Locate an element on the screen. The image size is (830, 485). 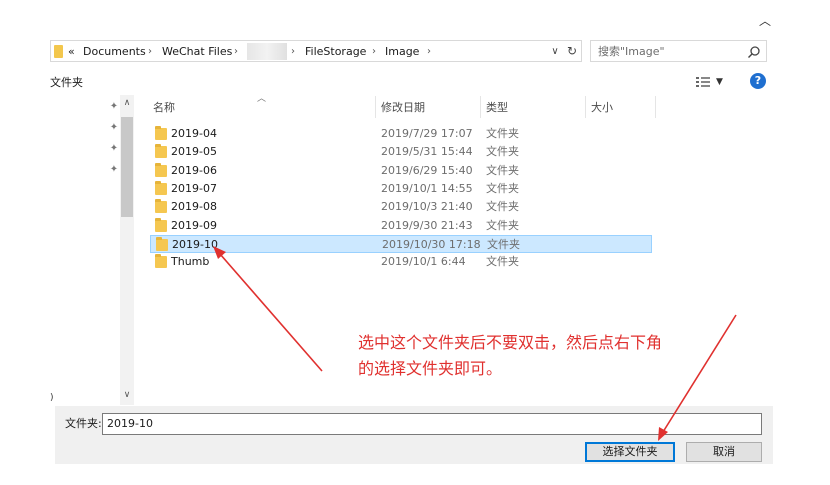
sort-ascending-icon: ︿ is located at coordinates (262, 99).